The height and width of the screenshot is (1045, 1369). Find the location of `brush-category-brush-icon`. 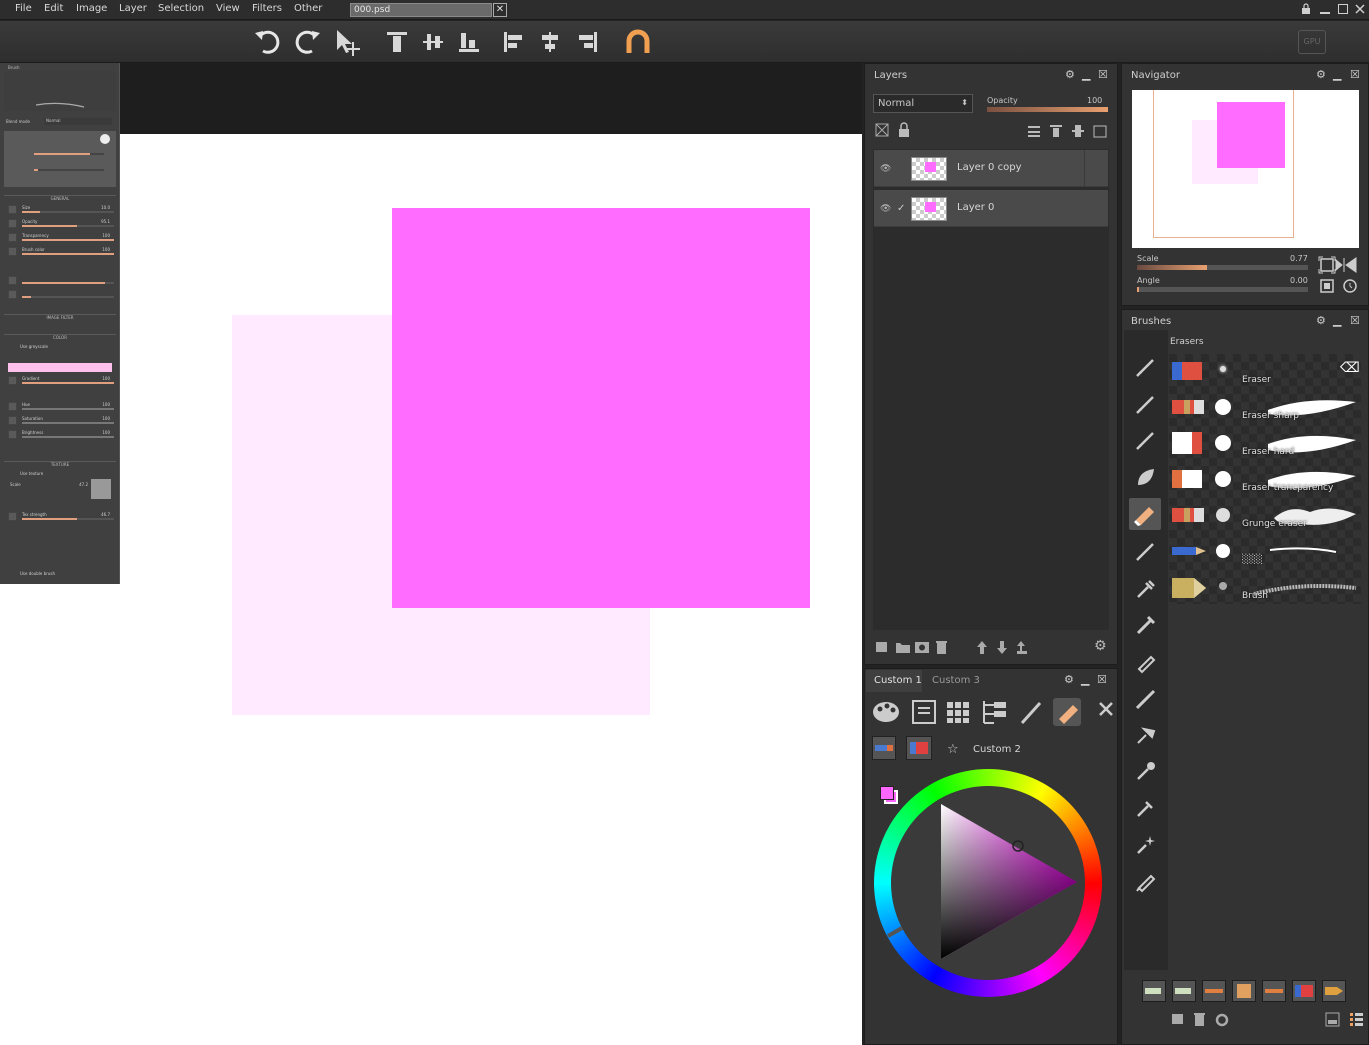

brush-category-brush-icon is located at coordinates (1146, 551).